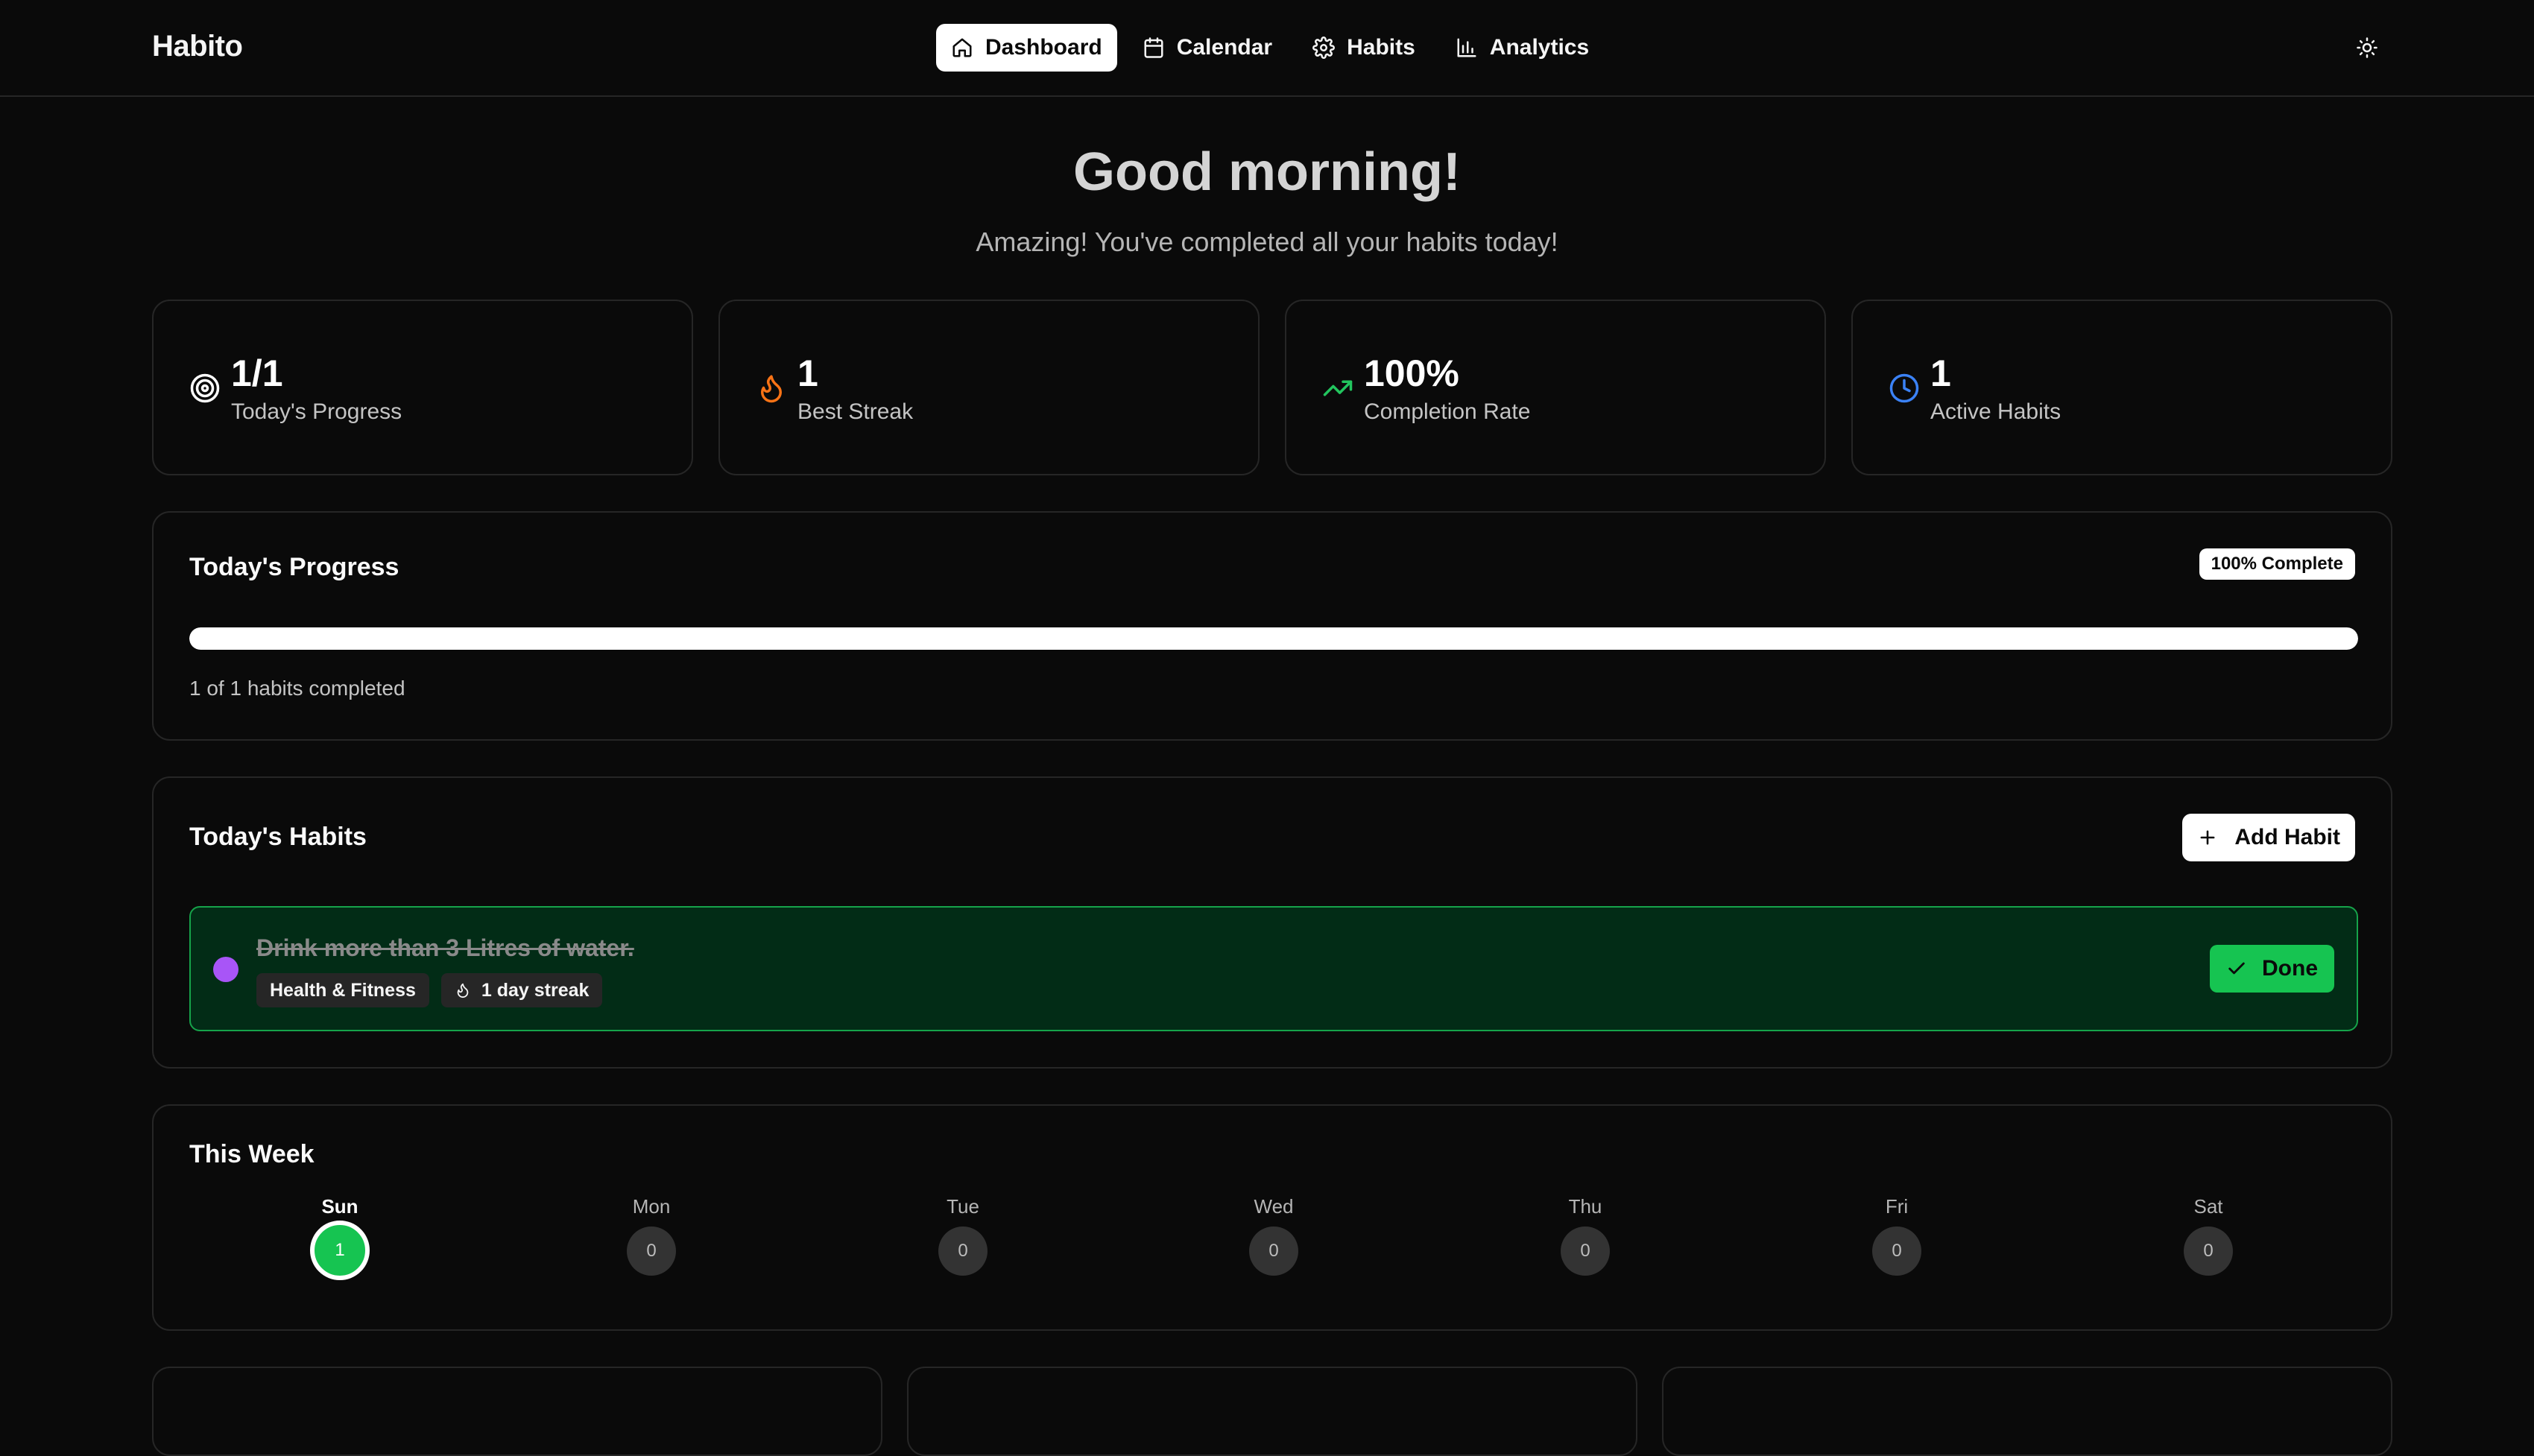 The image size is (2534, 1456). What do you see at coordinates (2207, 837) in the screenshot?
I see `plus-icon` at bounding box center [2207, 837].